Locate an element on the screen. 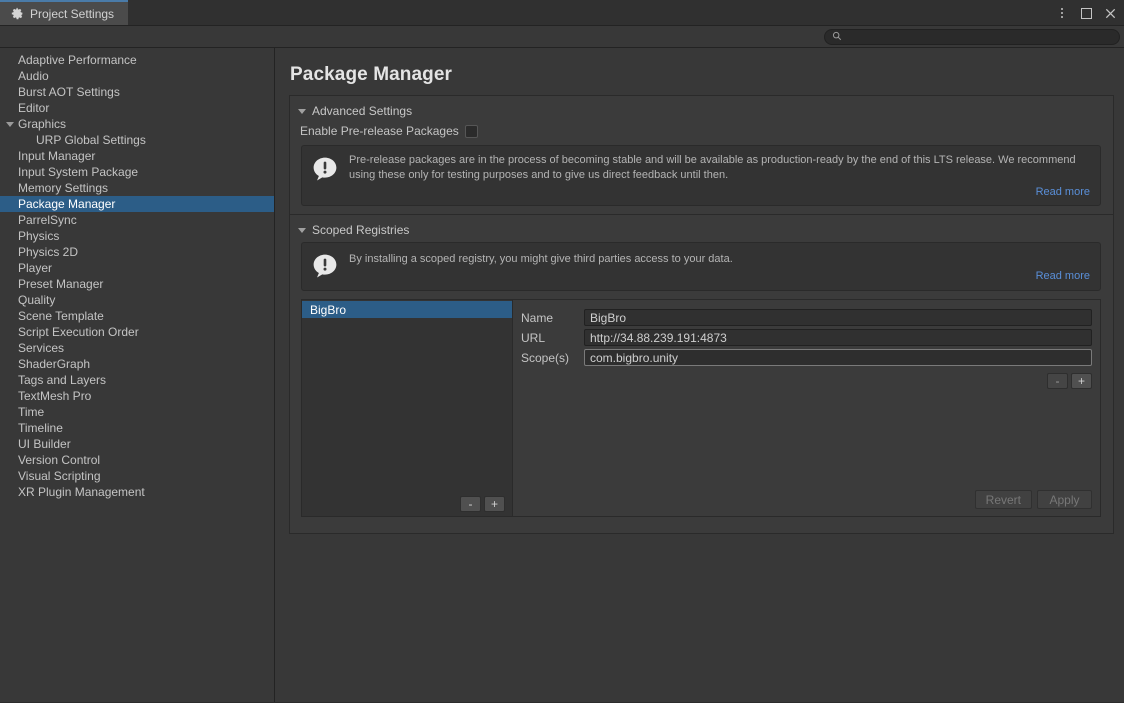 The image size is (1124, 703). sidebar-item-textmesh-pro: TextMesh Pro is located at coordinates (137, 396).